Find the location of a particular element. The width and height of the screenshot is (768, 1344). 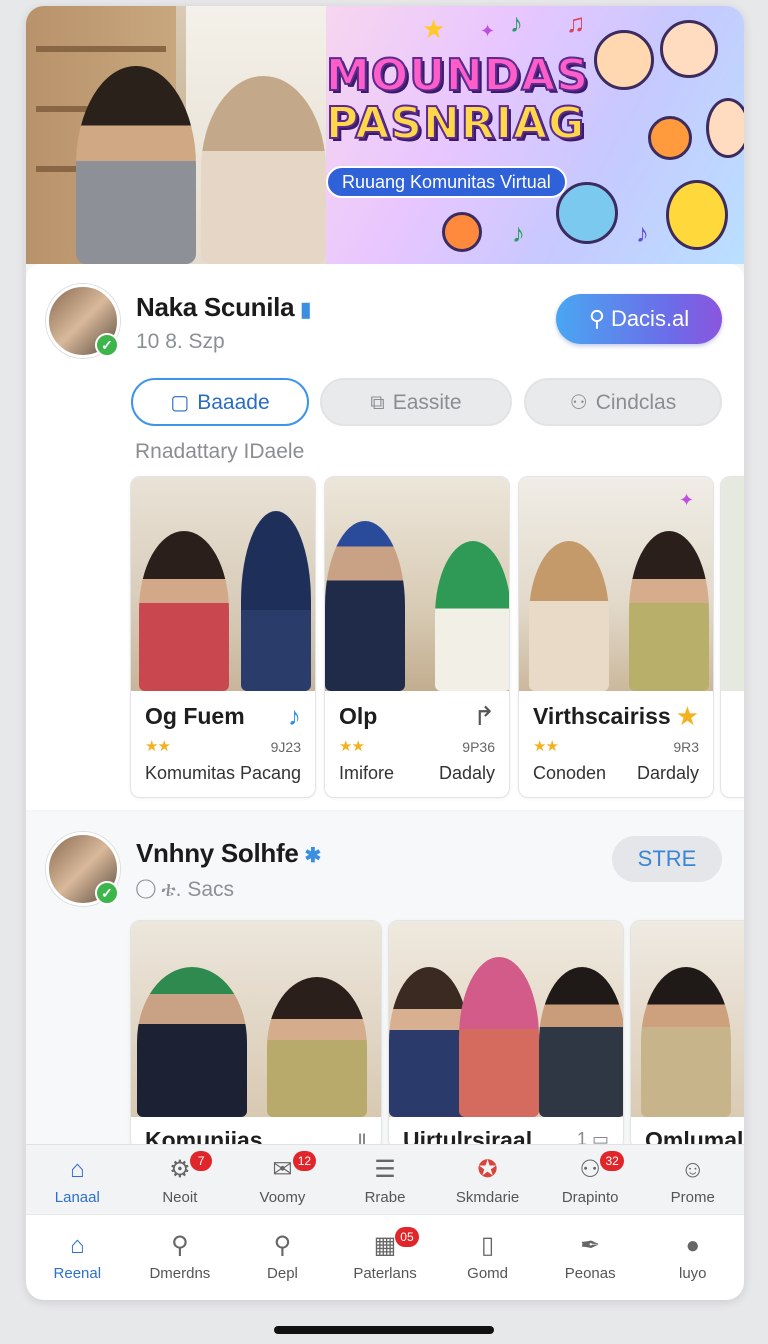

card-count: 9R3 is located at coordinates (686, 747).